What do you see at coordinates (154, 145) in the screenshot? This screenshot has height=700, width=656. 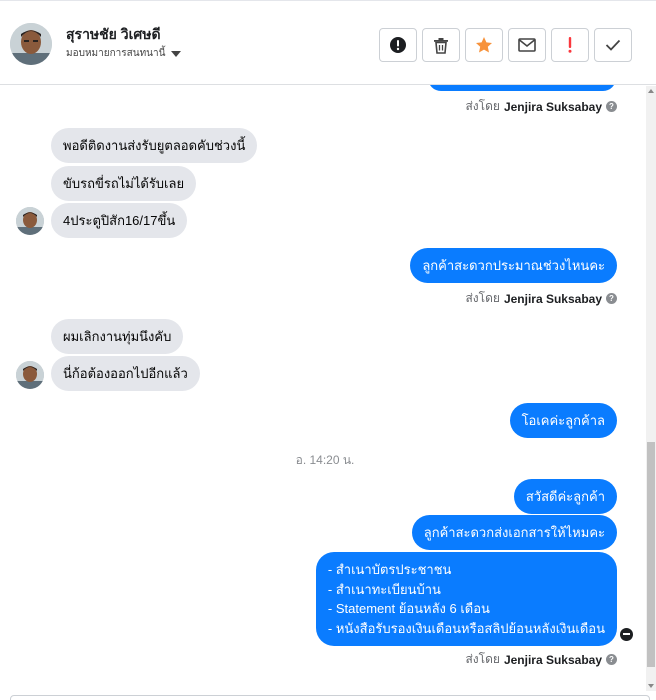 I see `incoming-message: พอดีติดงานส่งรับยูตลอดคับช่วงนี้` at bounding box center [154, 145].